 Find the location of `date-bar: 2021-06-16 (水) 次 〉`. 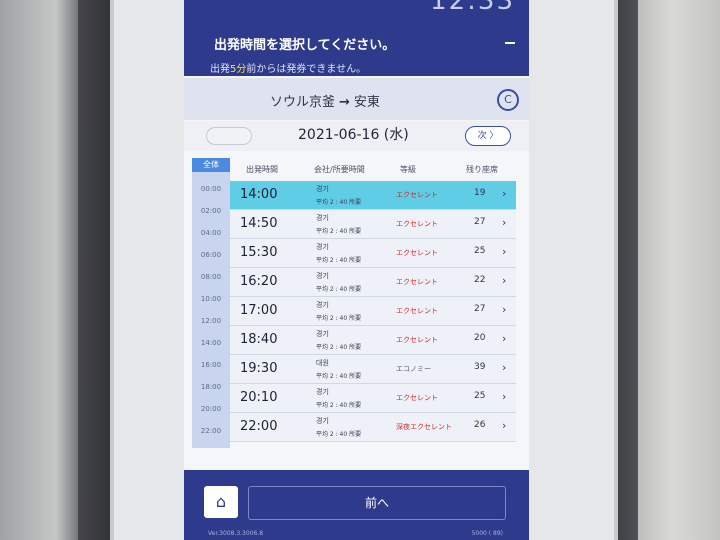

date-bar: 2021-06-16 (水) 次 〉 is located at coordinates (356, 136).